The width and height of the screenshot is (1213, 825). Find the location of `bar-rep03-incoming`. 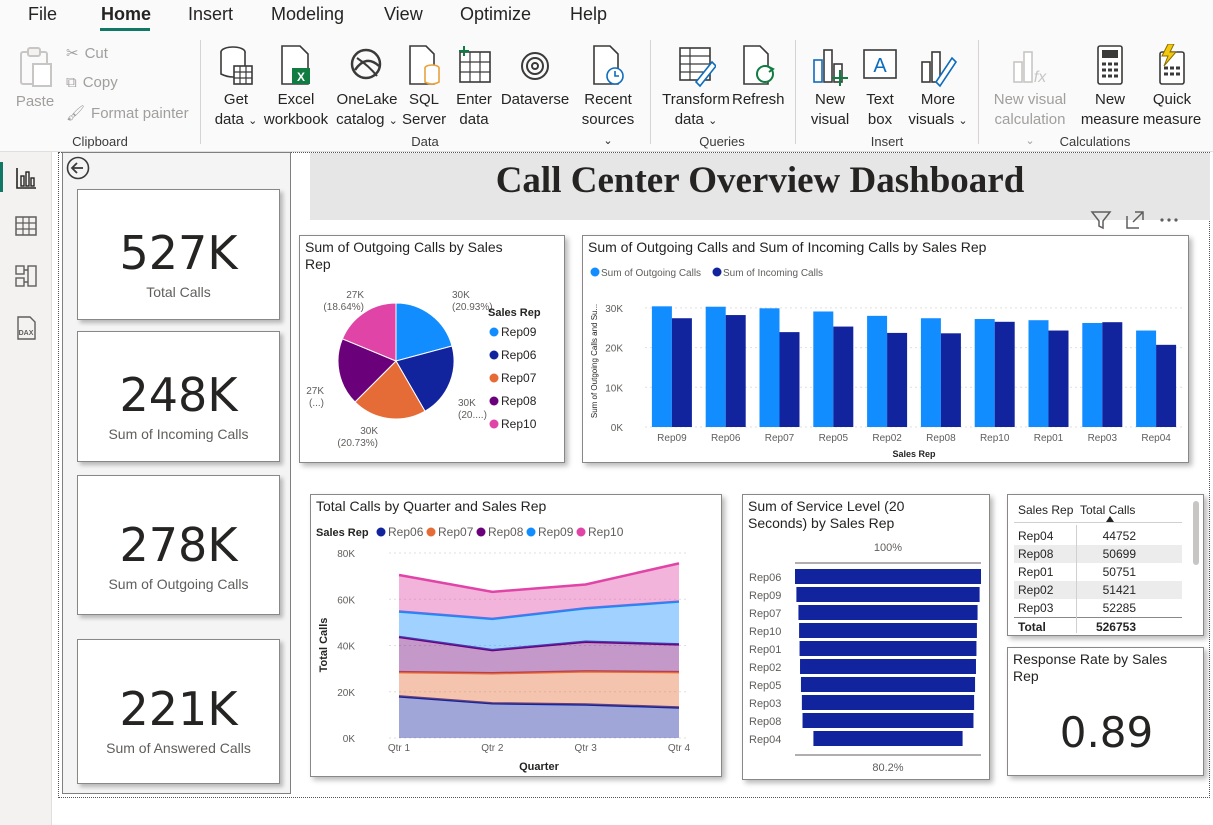

bar-rep03-incoming is located at coordinates (1112, 374).